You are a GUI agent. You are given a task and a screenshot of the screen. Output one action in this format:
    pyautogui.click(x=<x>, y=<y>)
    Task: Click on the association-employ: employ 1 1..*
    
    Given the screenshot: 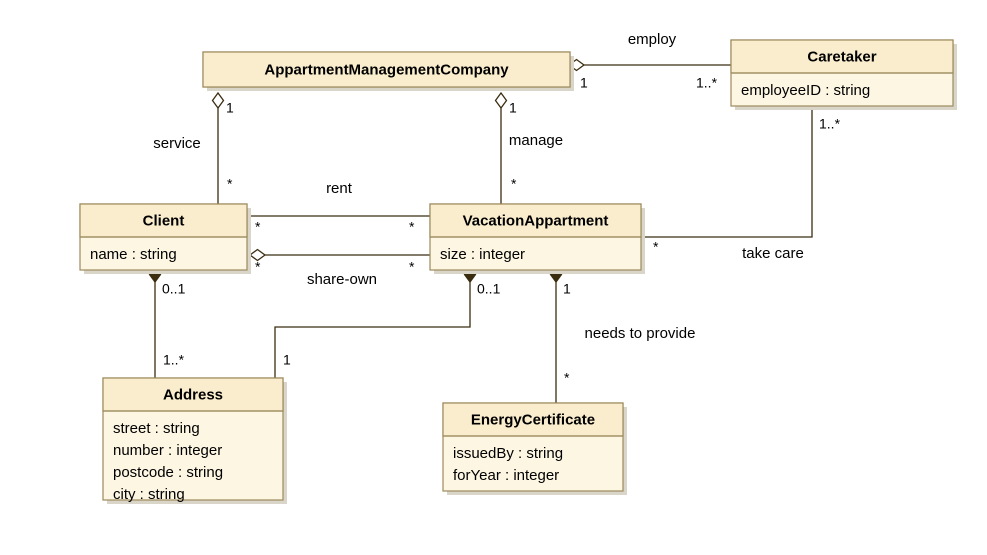 What is the action you would take?
    pyautogui.click(x=649, y=61)
    